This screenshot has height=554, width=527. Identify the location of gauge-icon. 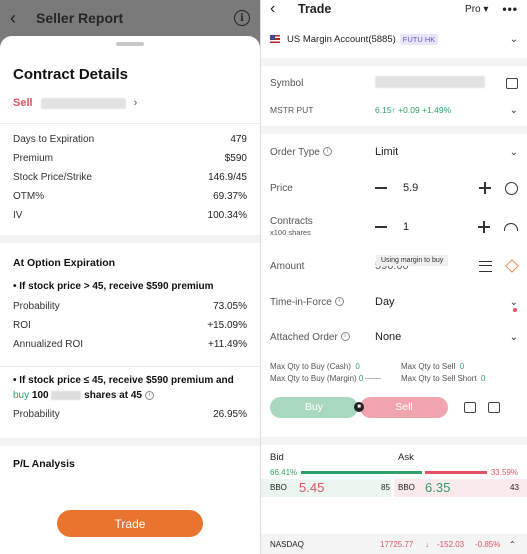
(511, 227).